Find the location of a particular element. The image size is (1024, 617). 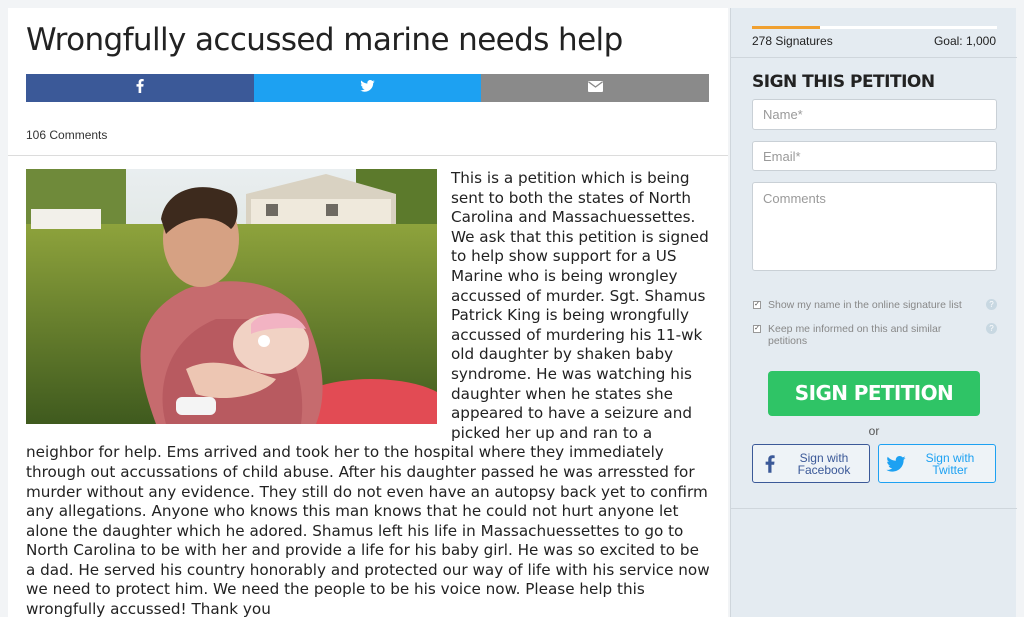

share-email-button is located at coordinates (595, 88).